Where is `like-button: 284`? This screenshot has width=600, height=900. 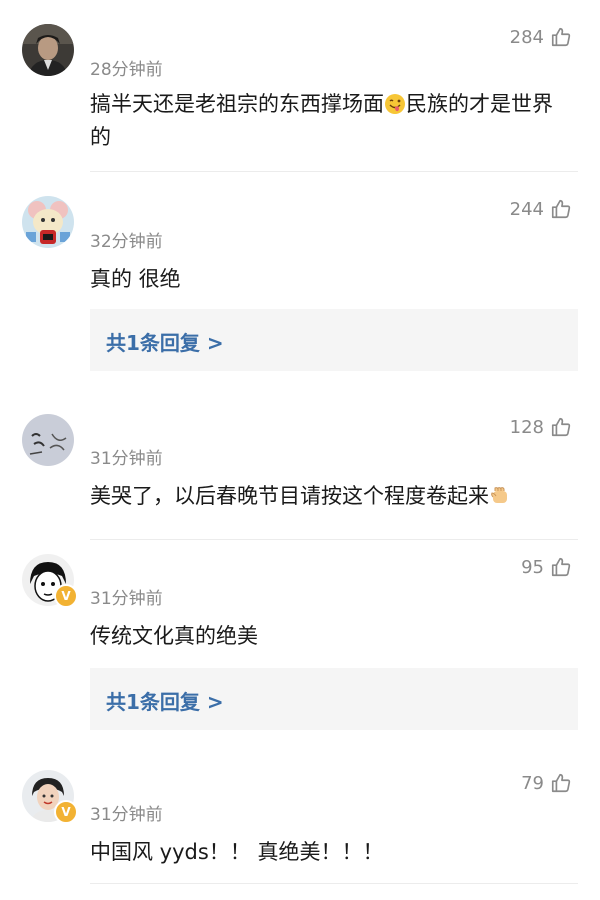
like-button: 284 is located at coordinates (541, 37).